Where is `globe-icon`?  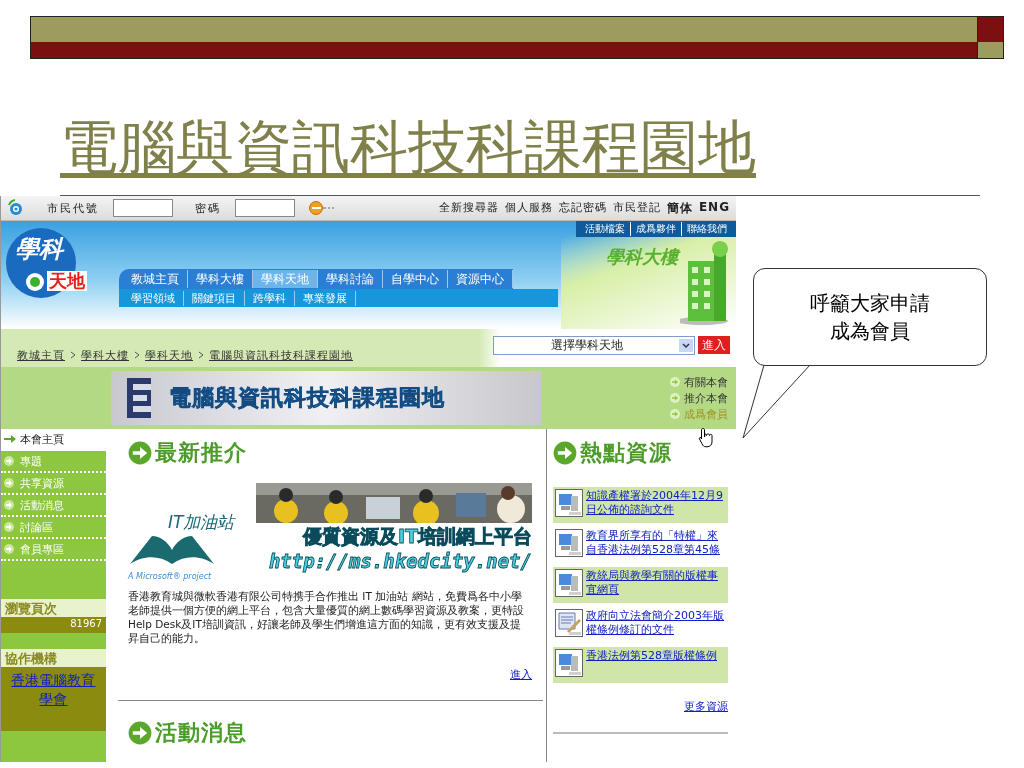 globe-icon is located at coordinates (16, 208).